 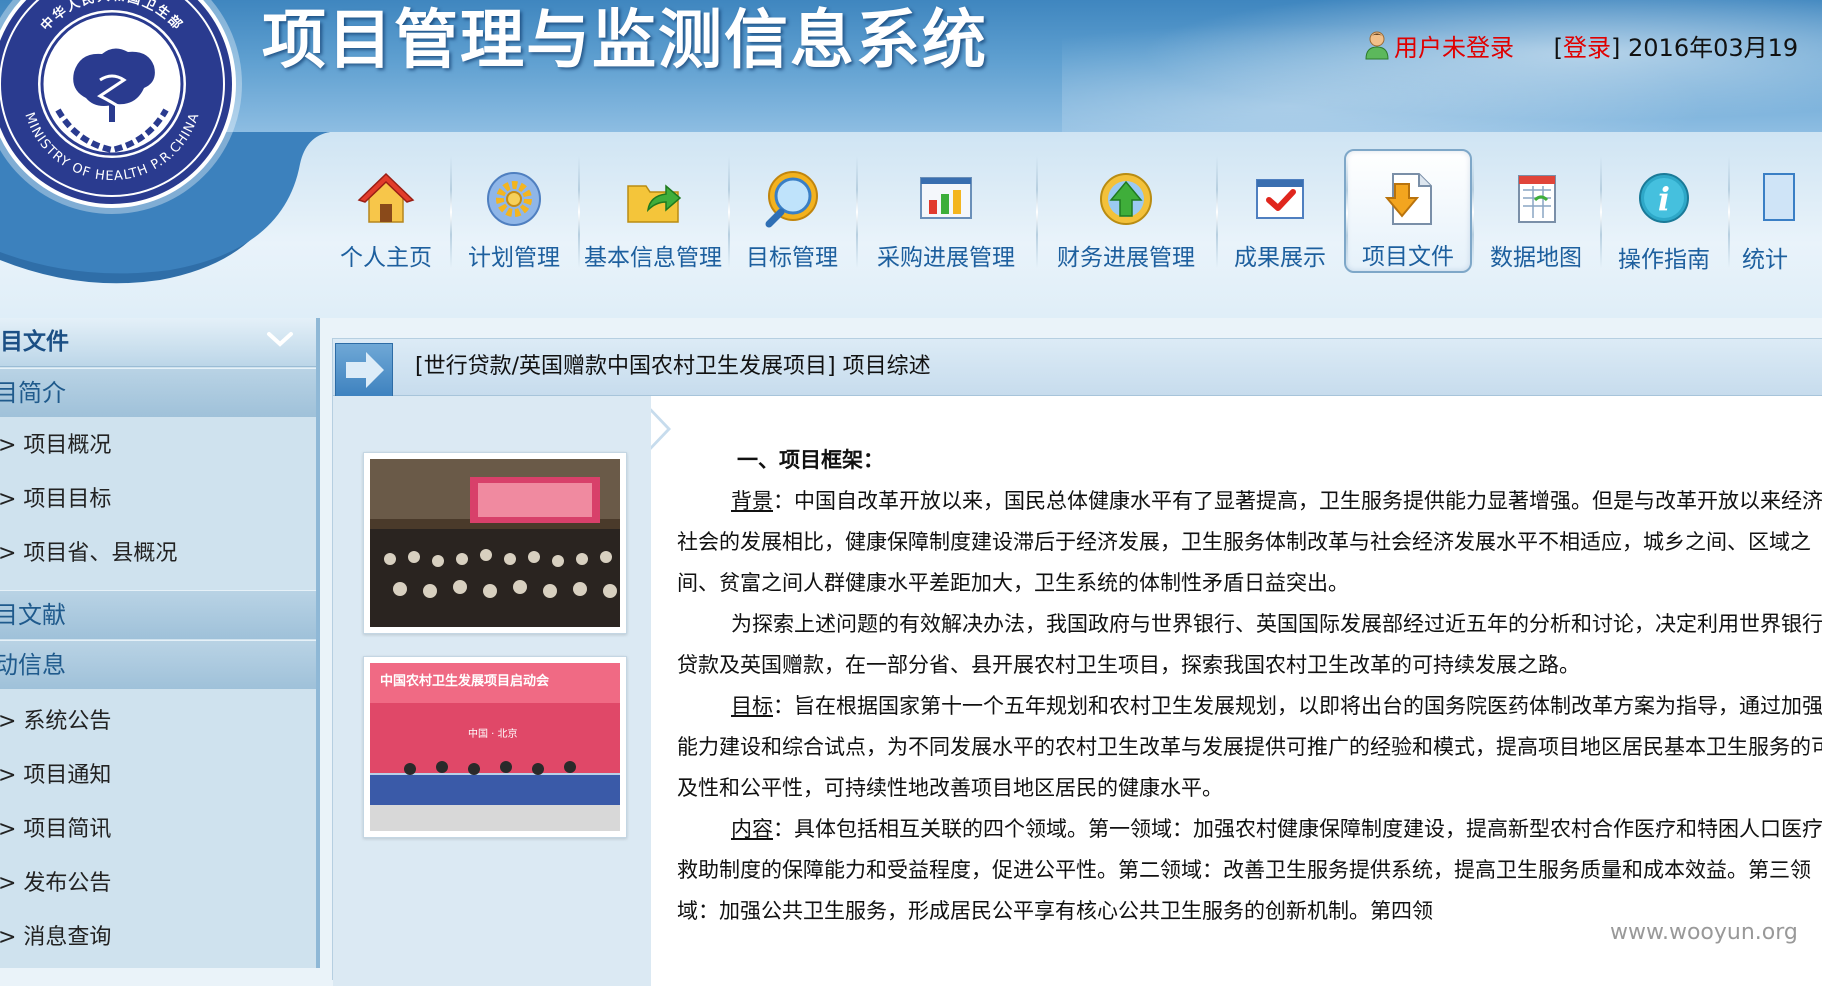 What do you see at coordinates (158, 776) in the screenshot?
I see `sidebar-item-project-notice: > 项目通知` at bounding box center [158, 776].